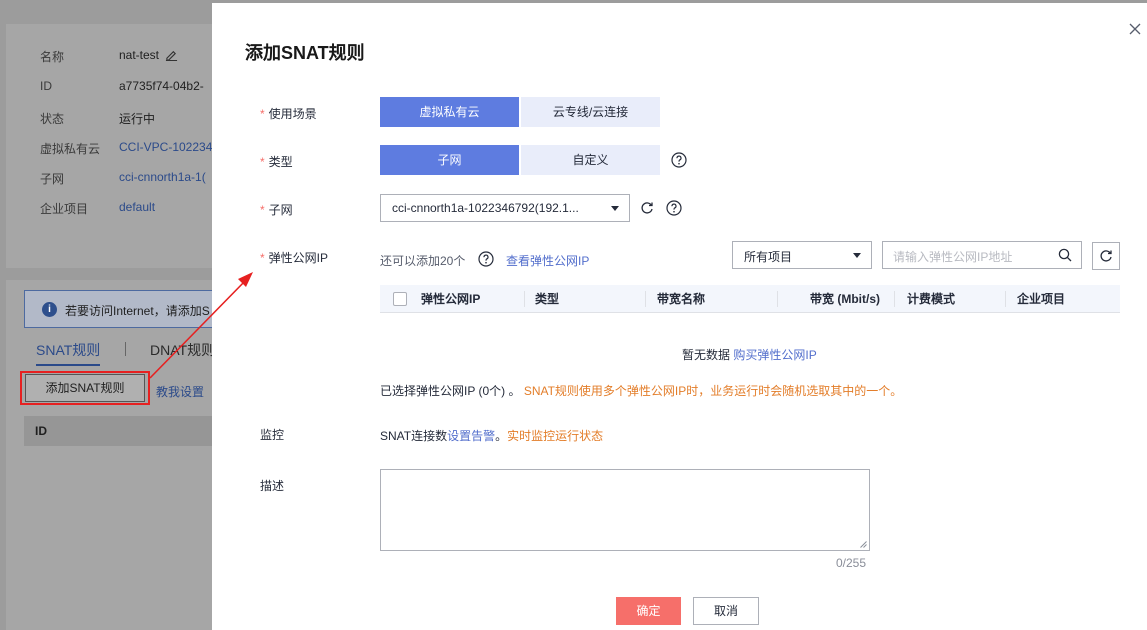  What do you see at coordinates (590, 160) in the screenshot?
I see `type-option-custom: 自定义` at bounding box center [590, 160].